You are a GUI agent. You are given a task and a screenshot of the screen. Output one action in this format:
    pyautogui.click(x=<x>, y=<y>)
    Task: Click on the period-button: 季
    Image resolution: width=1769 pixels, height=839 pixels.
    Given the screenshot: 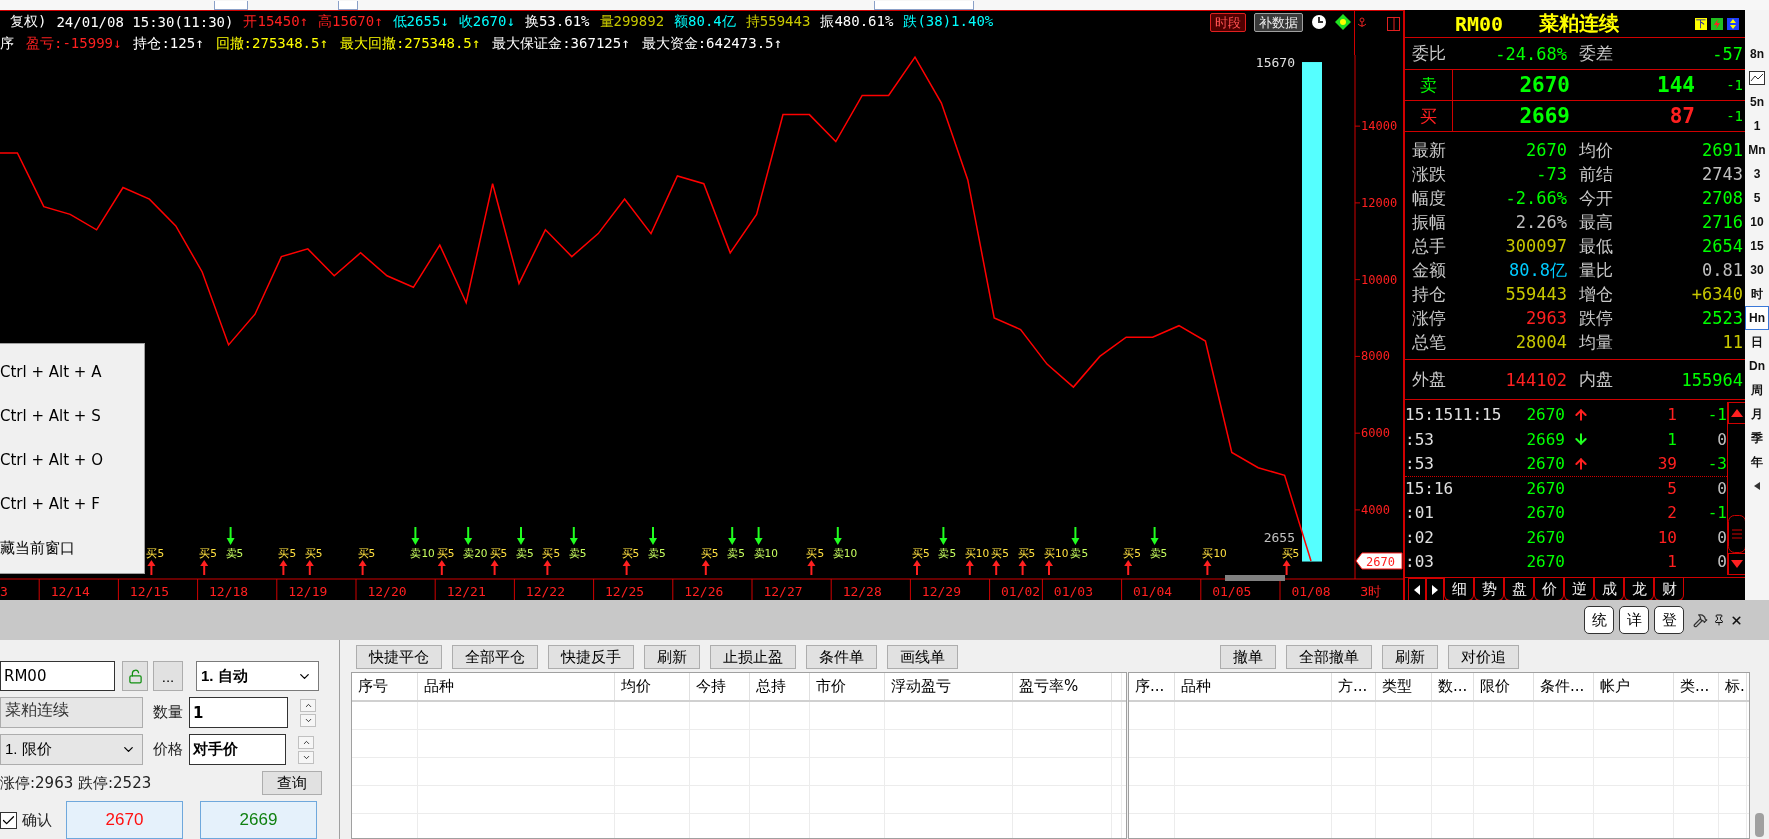 What is the action you would take?
    pyautogui.click(x=1757, y=438)
    